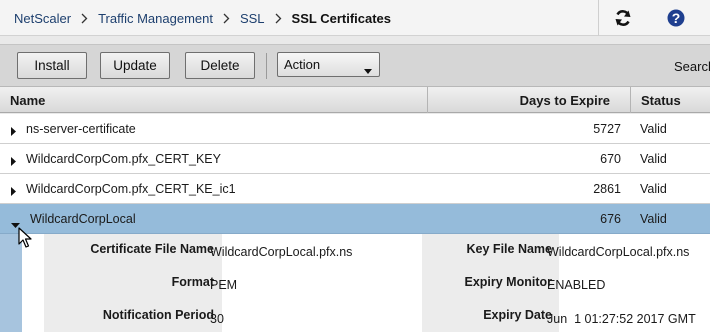 This screenshot has width=710, height=332. What do you see at coordinates (607, 129) in the screenshot?
I see `row-days-to-expire: 5727` at bounding box center [607, 129].